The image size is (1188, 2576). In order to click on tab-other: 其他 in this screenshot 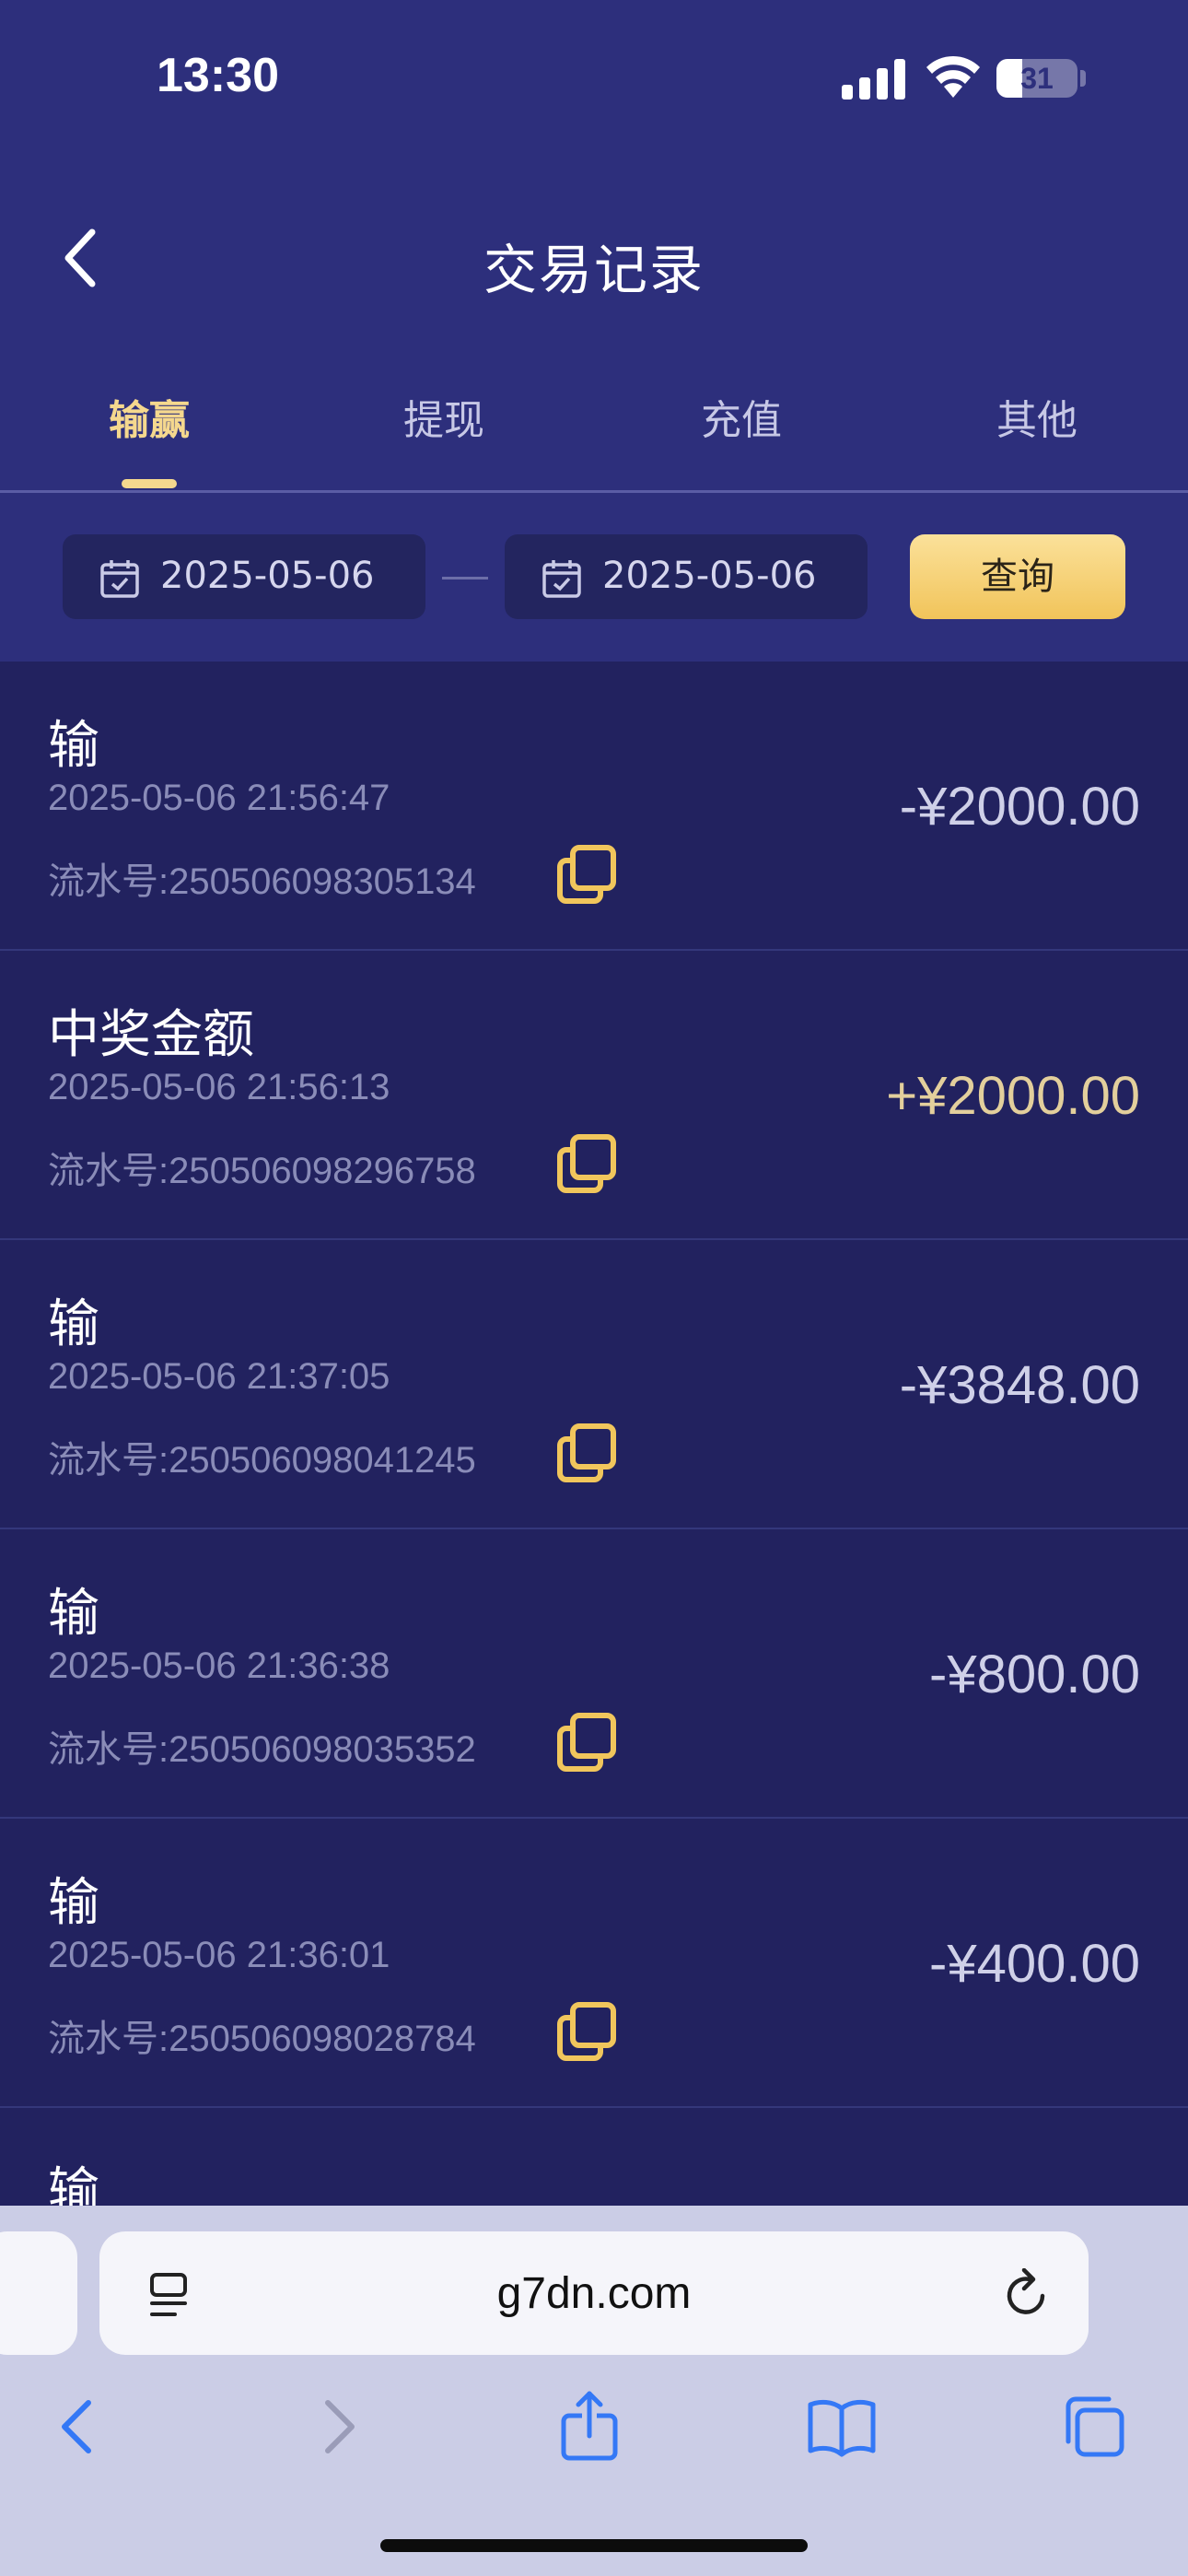, I will do `click(1037, 416)`.